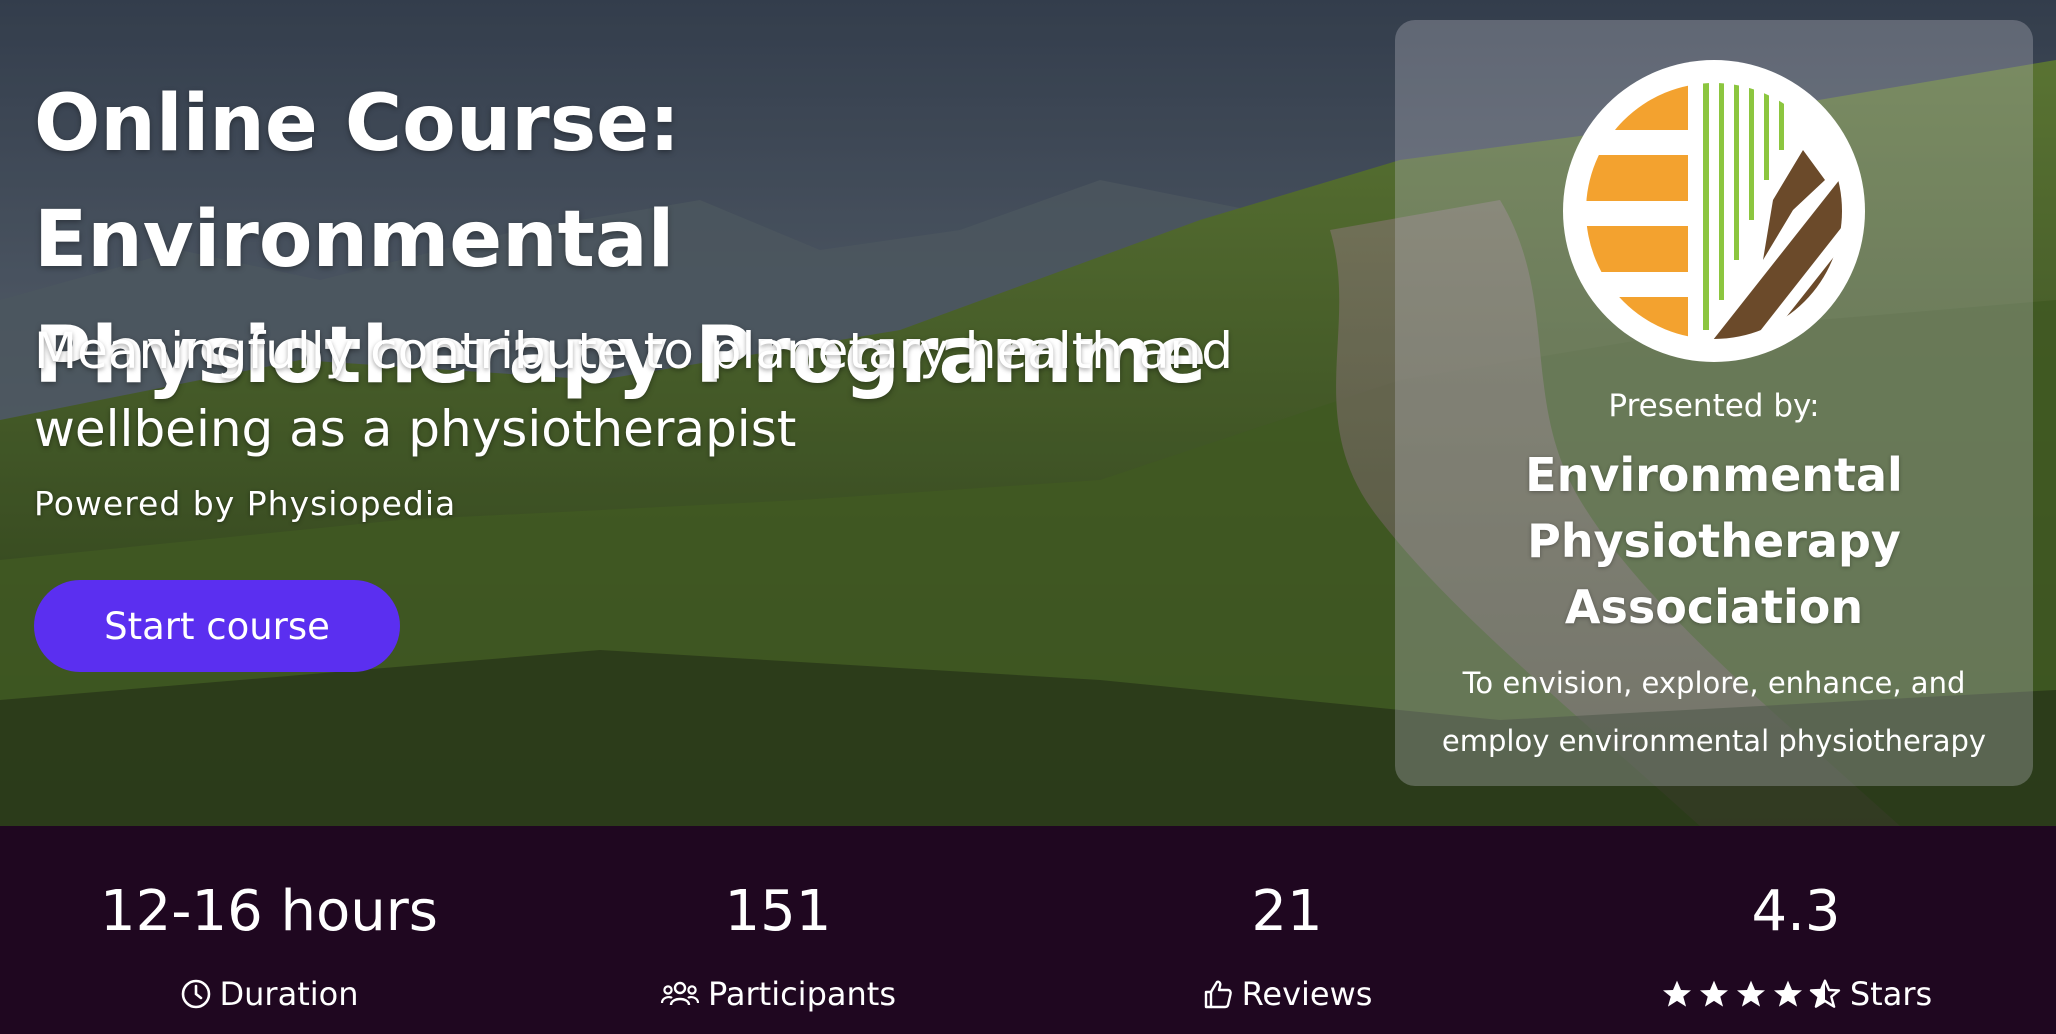  I want to click on rating-label-row: Stars, so click(1796, 994).